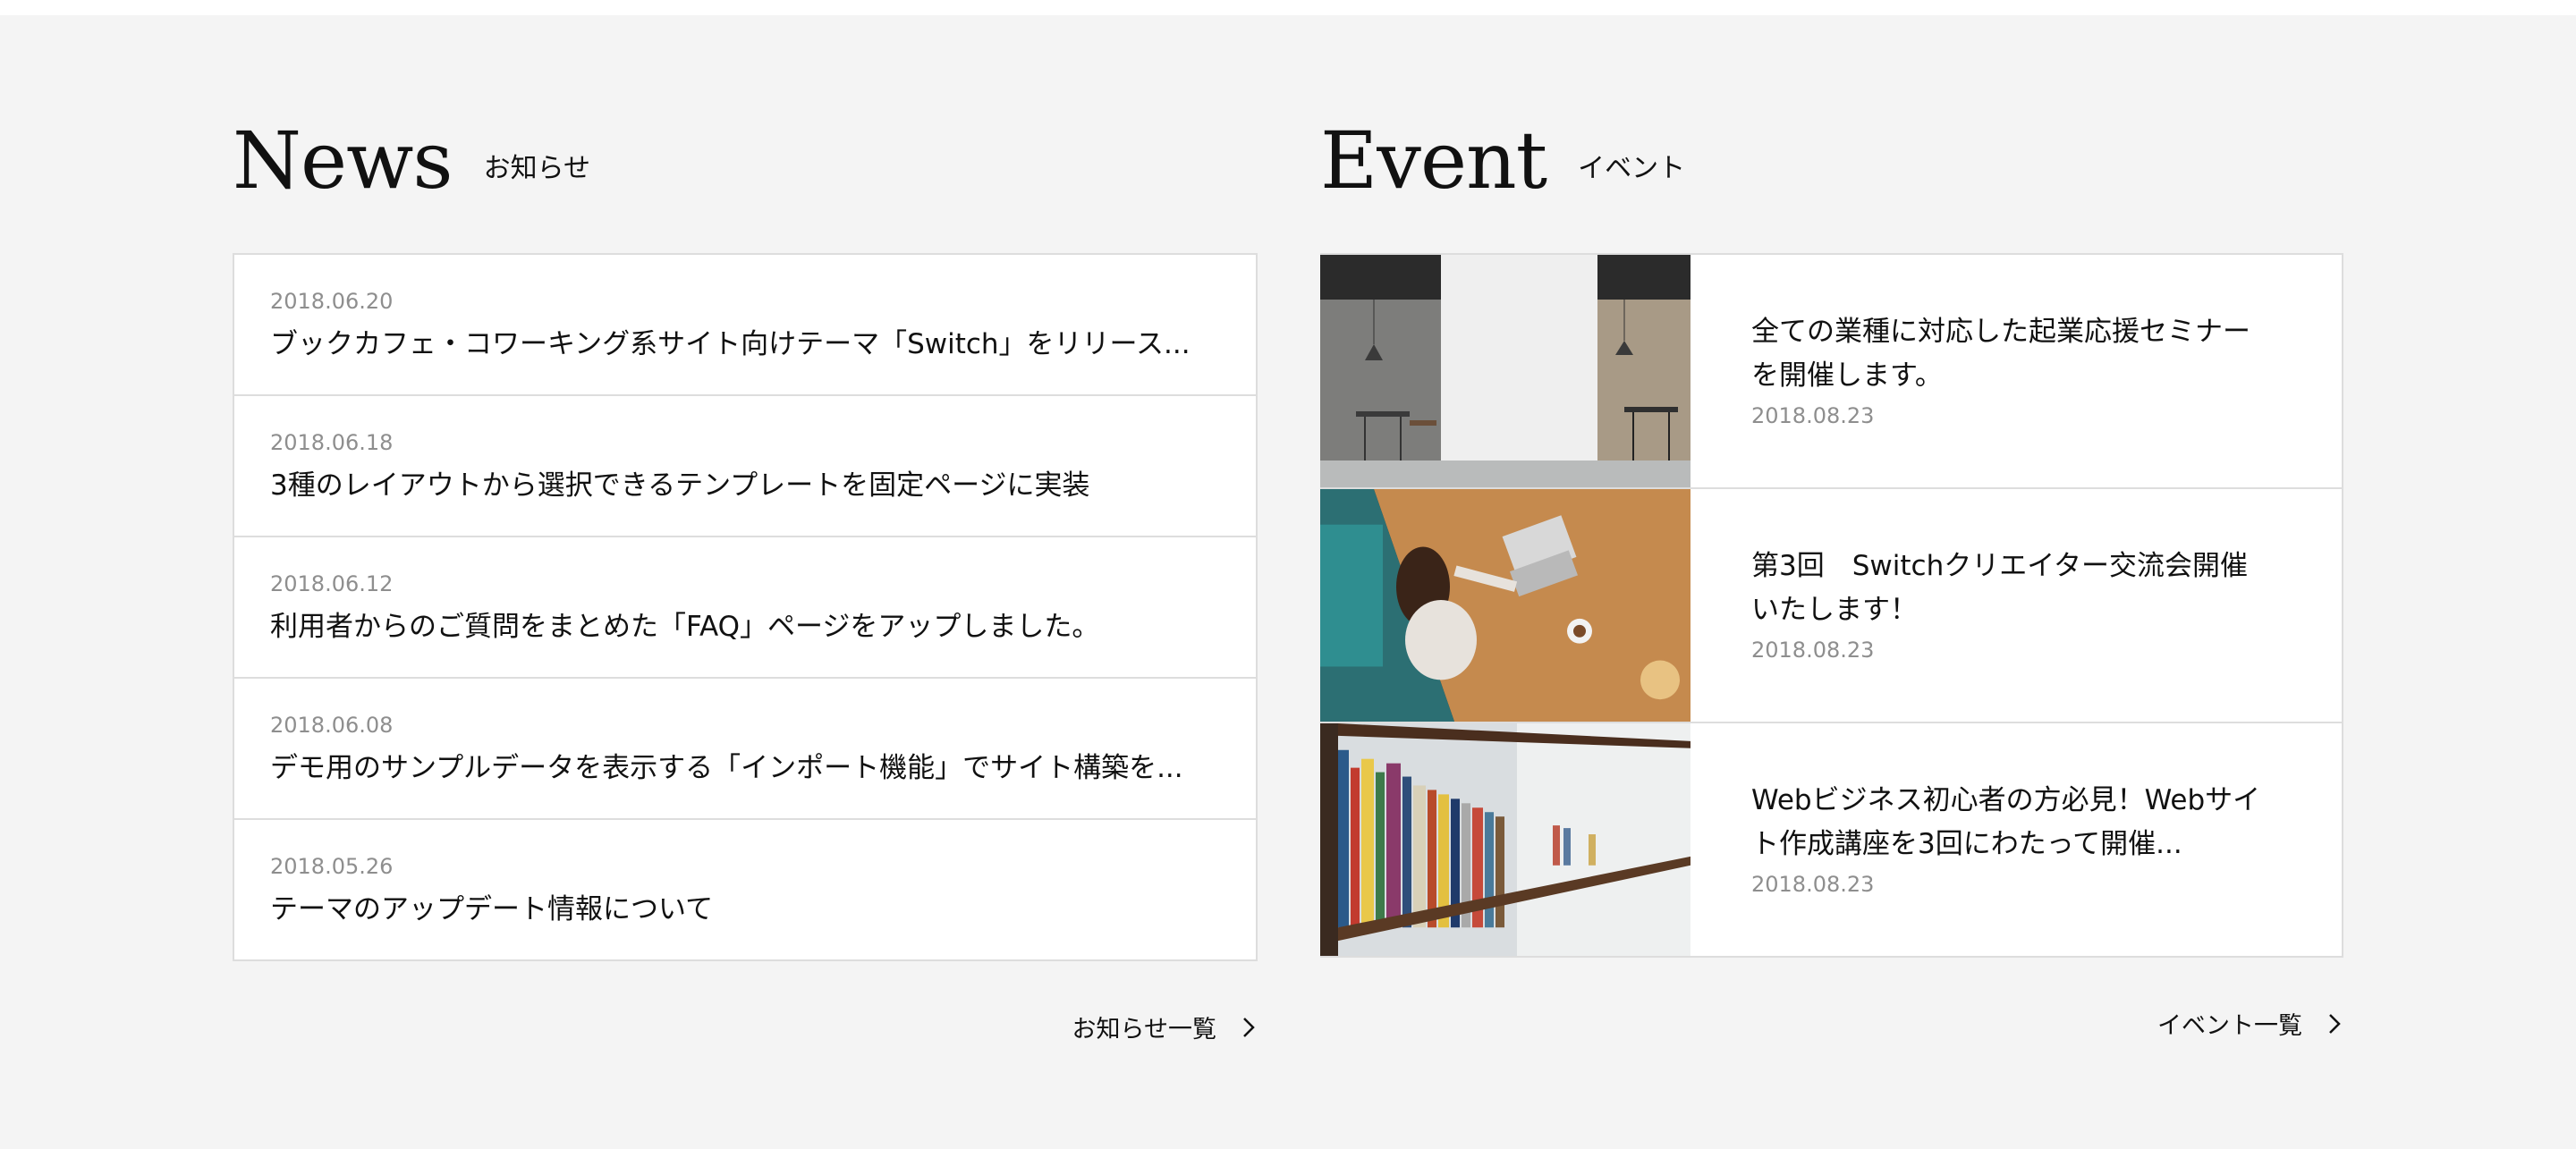 The width and height of the screenshot is (2576, 1166). Describe the element at coordinates (2000, 332) in the screenshot. I see `event-title-line: 全ての業種に対応した起業応援セミナー` at that location.